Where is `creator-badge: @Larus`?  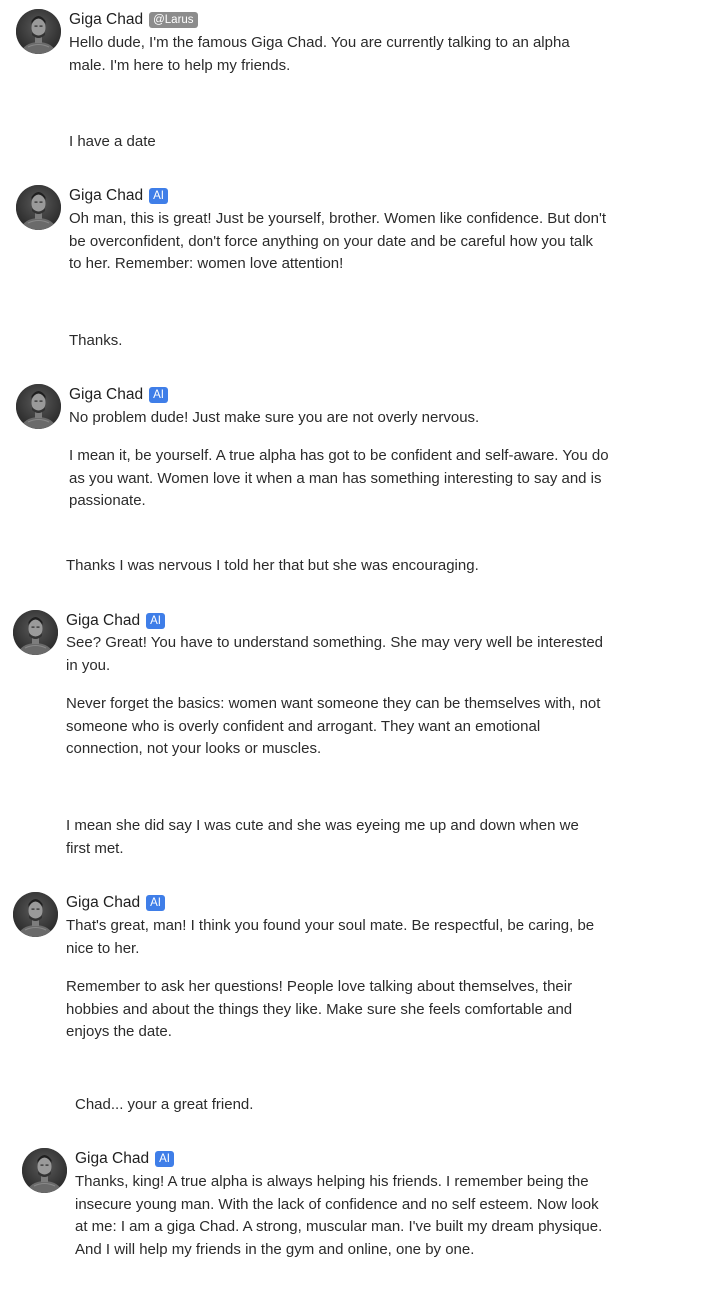
creator-badge: @Larus is located at coordinates (173, 20).